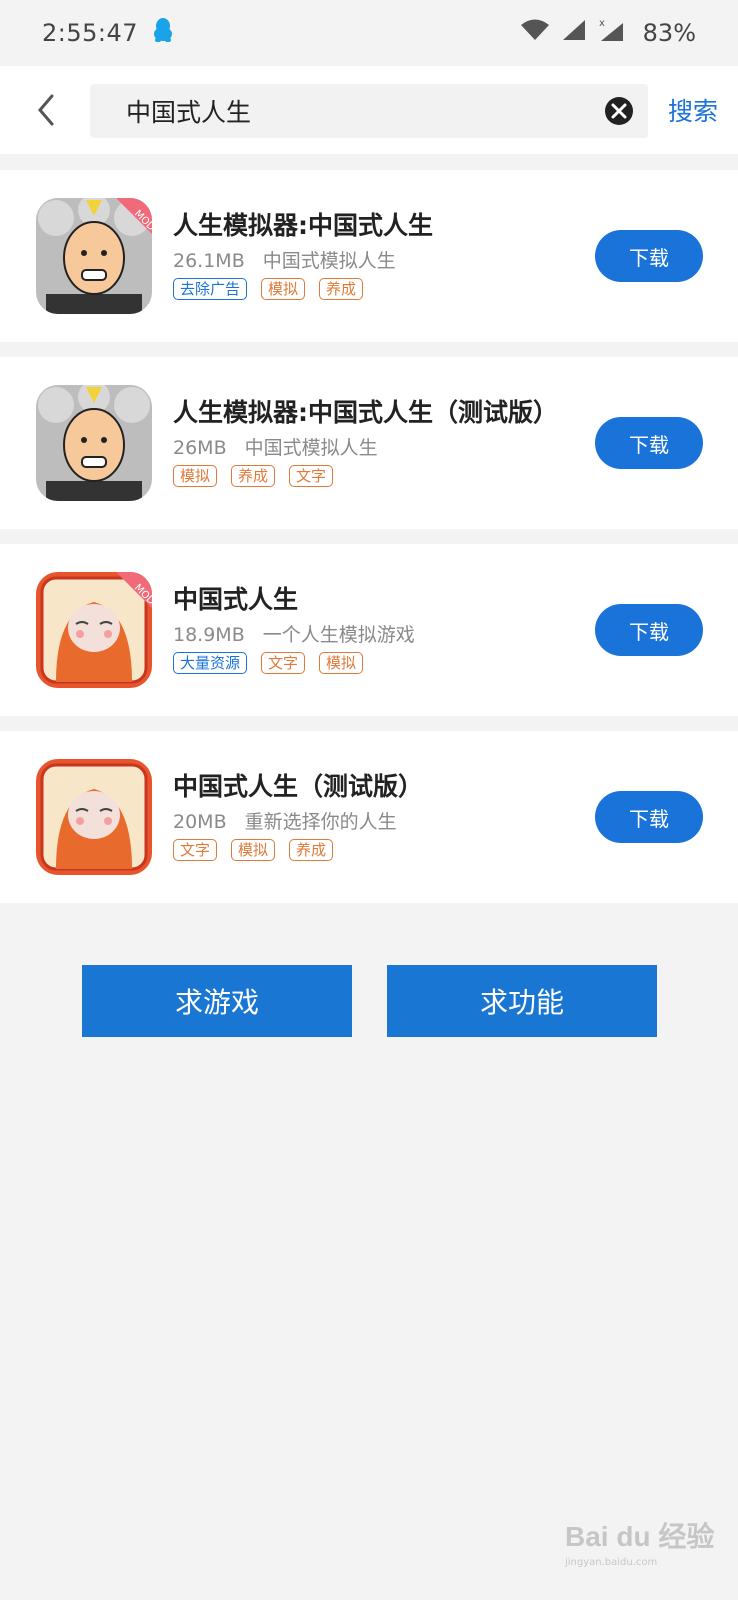 Image resolution: width=738 pixels, height=1600 pixels. Describe the element at coordinates (236, 599) in the screenshot. I see `app-title: 中国式人生` at that location.